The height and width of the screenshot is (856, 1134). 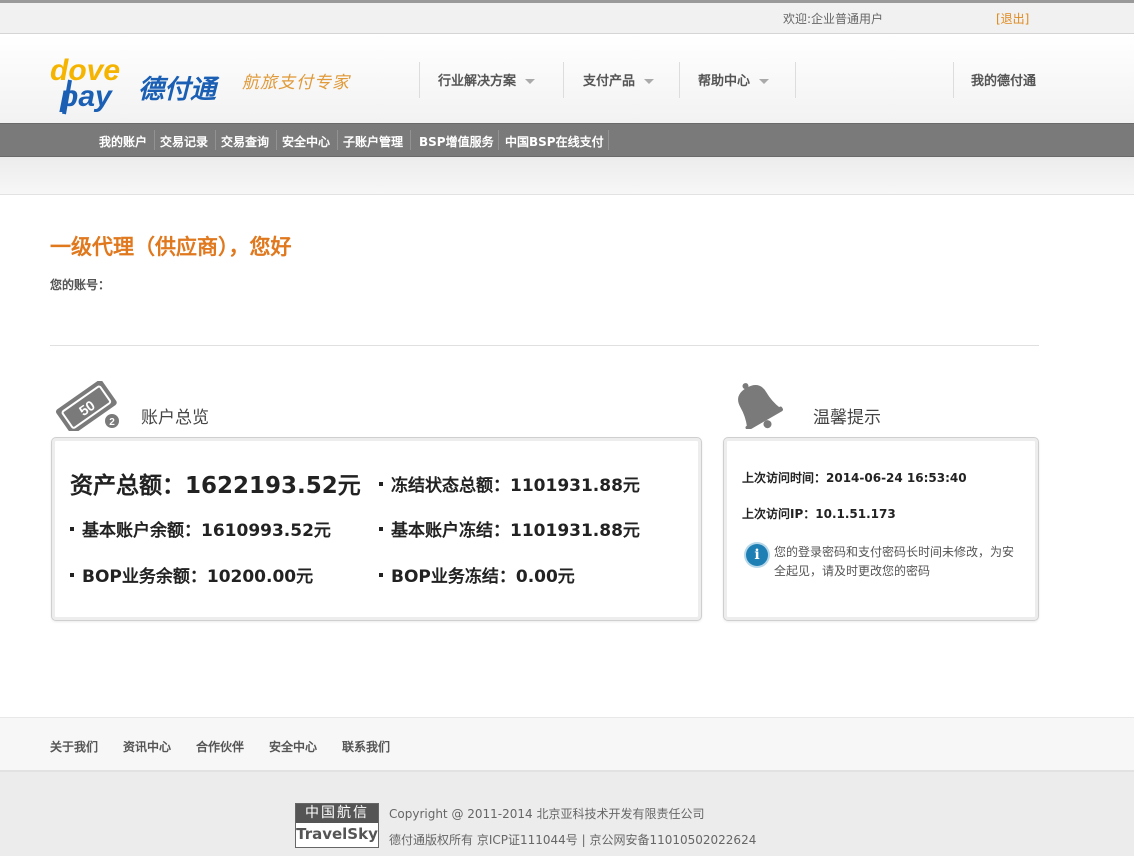 What do you see at coordinates (567, 17) in the screenshot?
I see `top-user-bar` at bounding box center [567, 17].